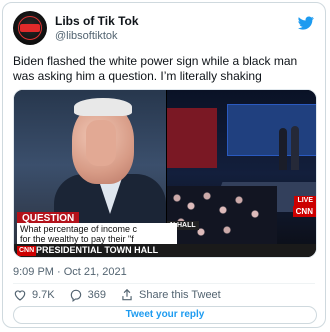 The width and height of the screenshot is (330, 332). What do you see at coordinates (164, 29) in the screenshot?
I see `tweet-header: Libs of Tik Tok @libsoftiktok` at bounding box center [164, 29].